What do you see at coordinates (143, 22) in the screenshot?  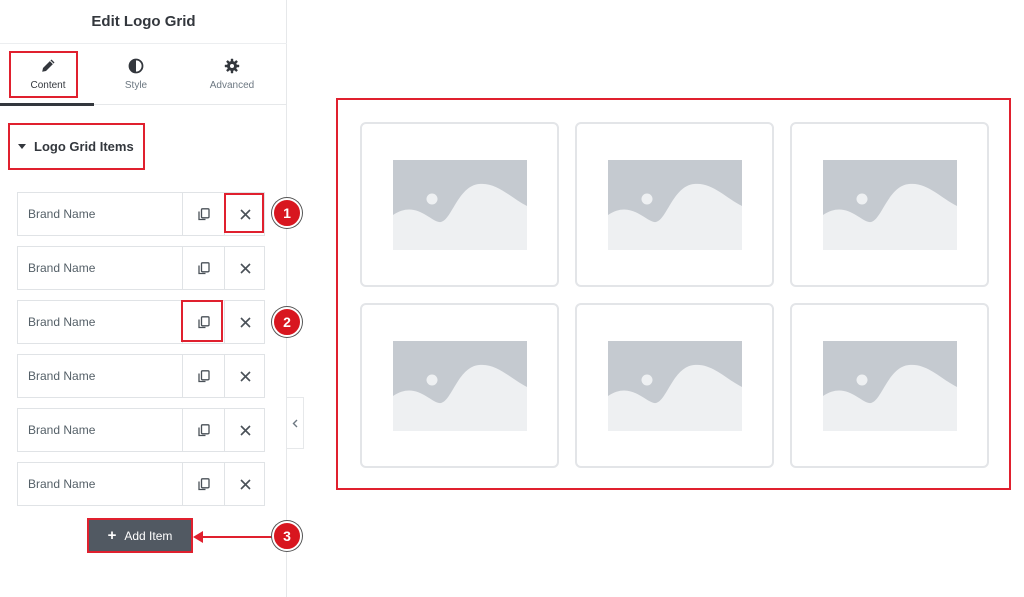 I see `panel-title: Edit Logo Grid` at bounding box center [143, 22].